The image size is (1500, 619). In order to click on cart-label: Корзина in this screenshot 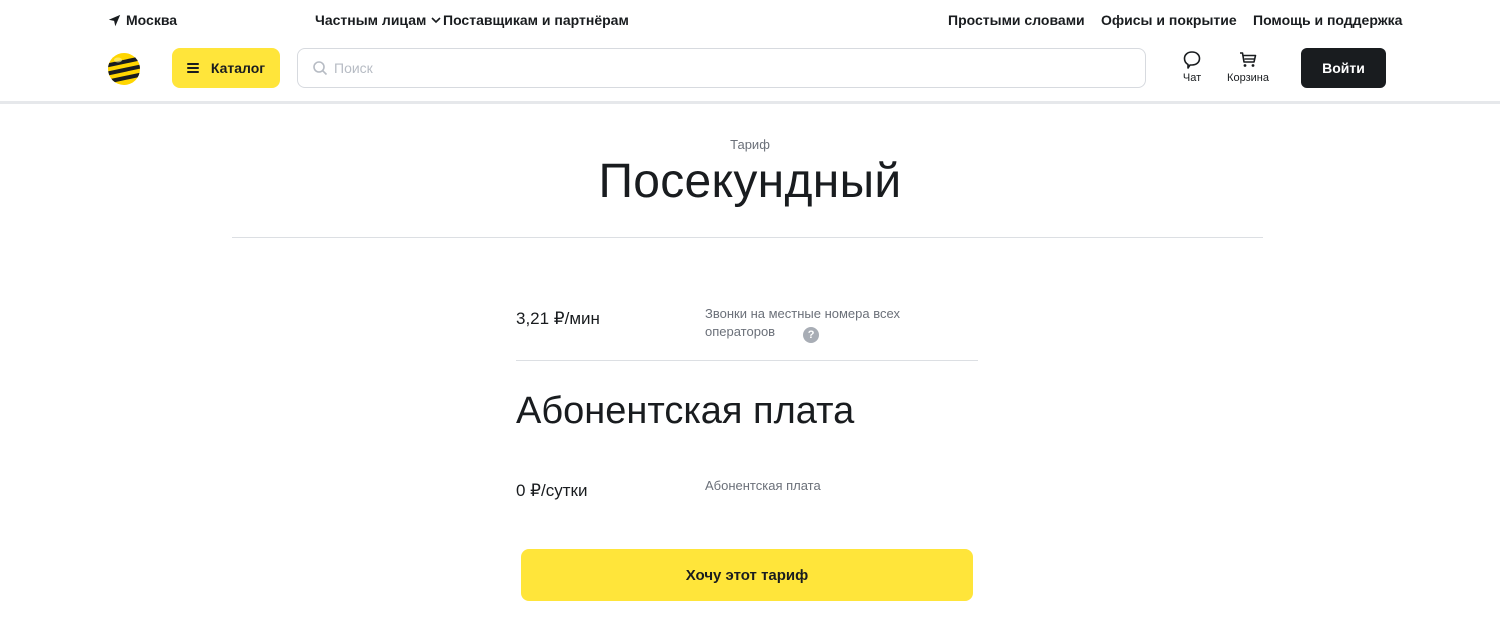, I will do `click(1248, 78)`.